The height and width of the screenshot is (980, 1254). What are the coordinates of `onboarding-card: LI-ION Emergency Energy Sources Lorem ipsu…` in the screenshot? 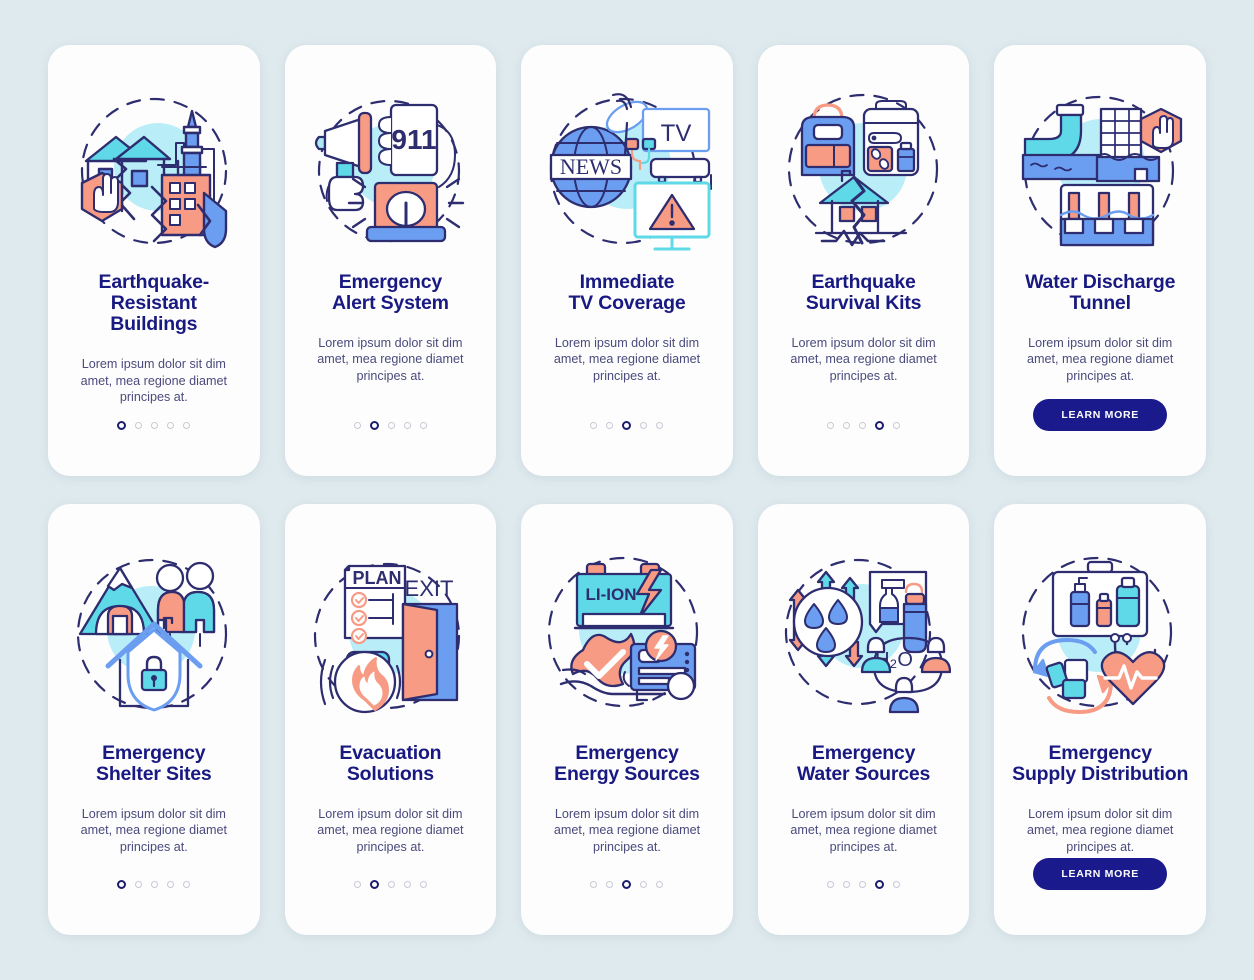 It's located at (627, 719).